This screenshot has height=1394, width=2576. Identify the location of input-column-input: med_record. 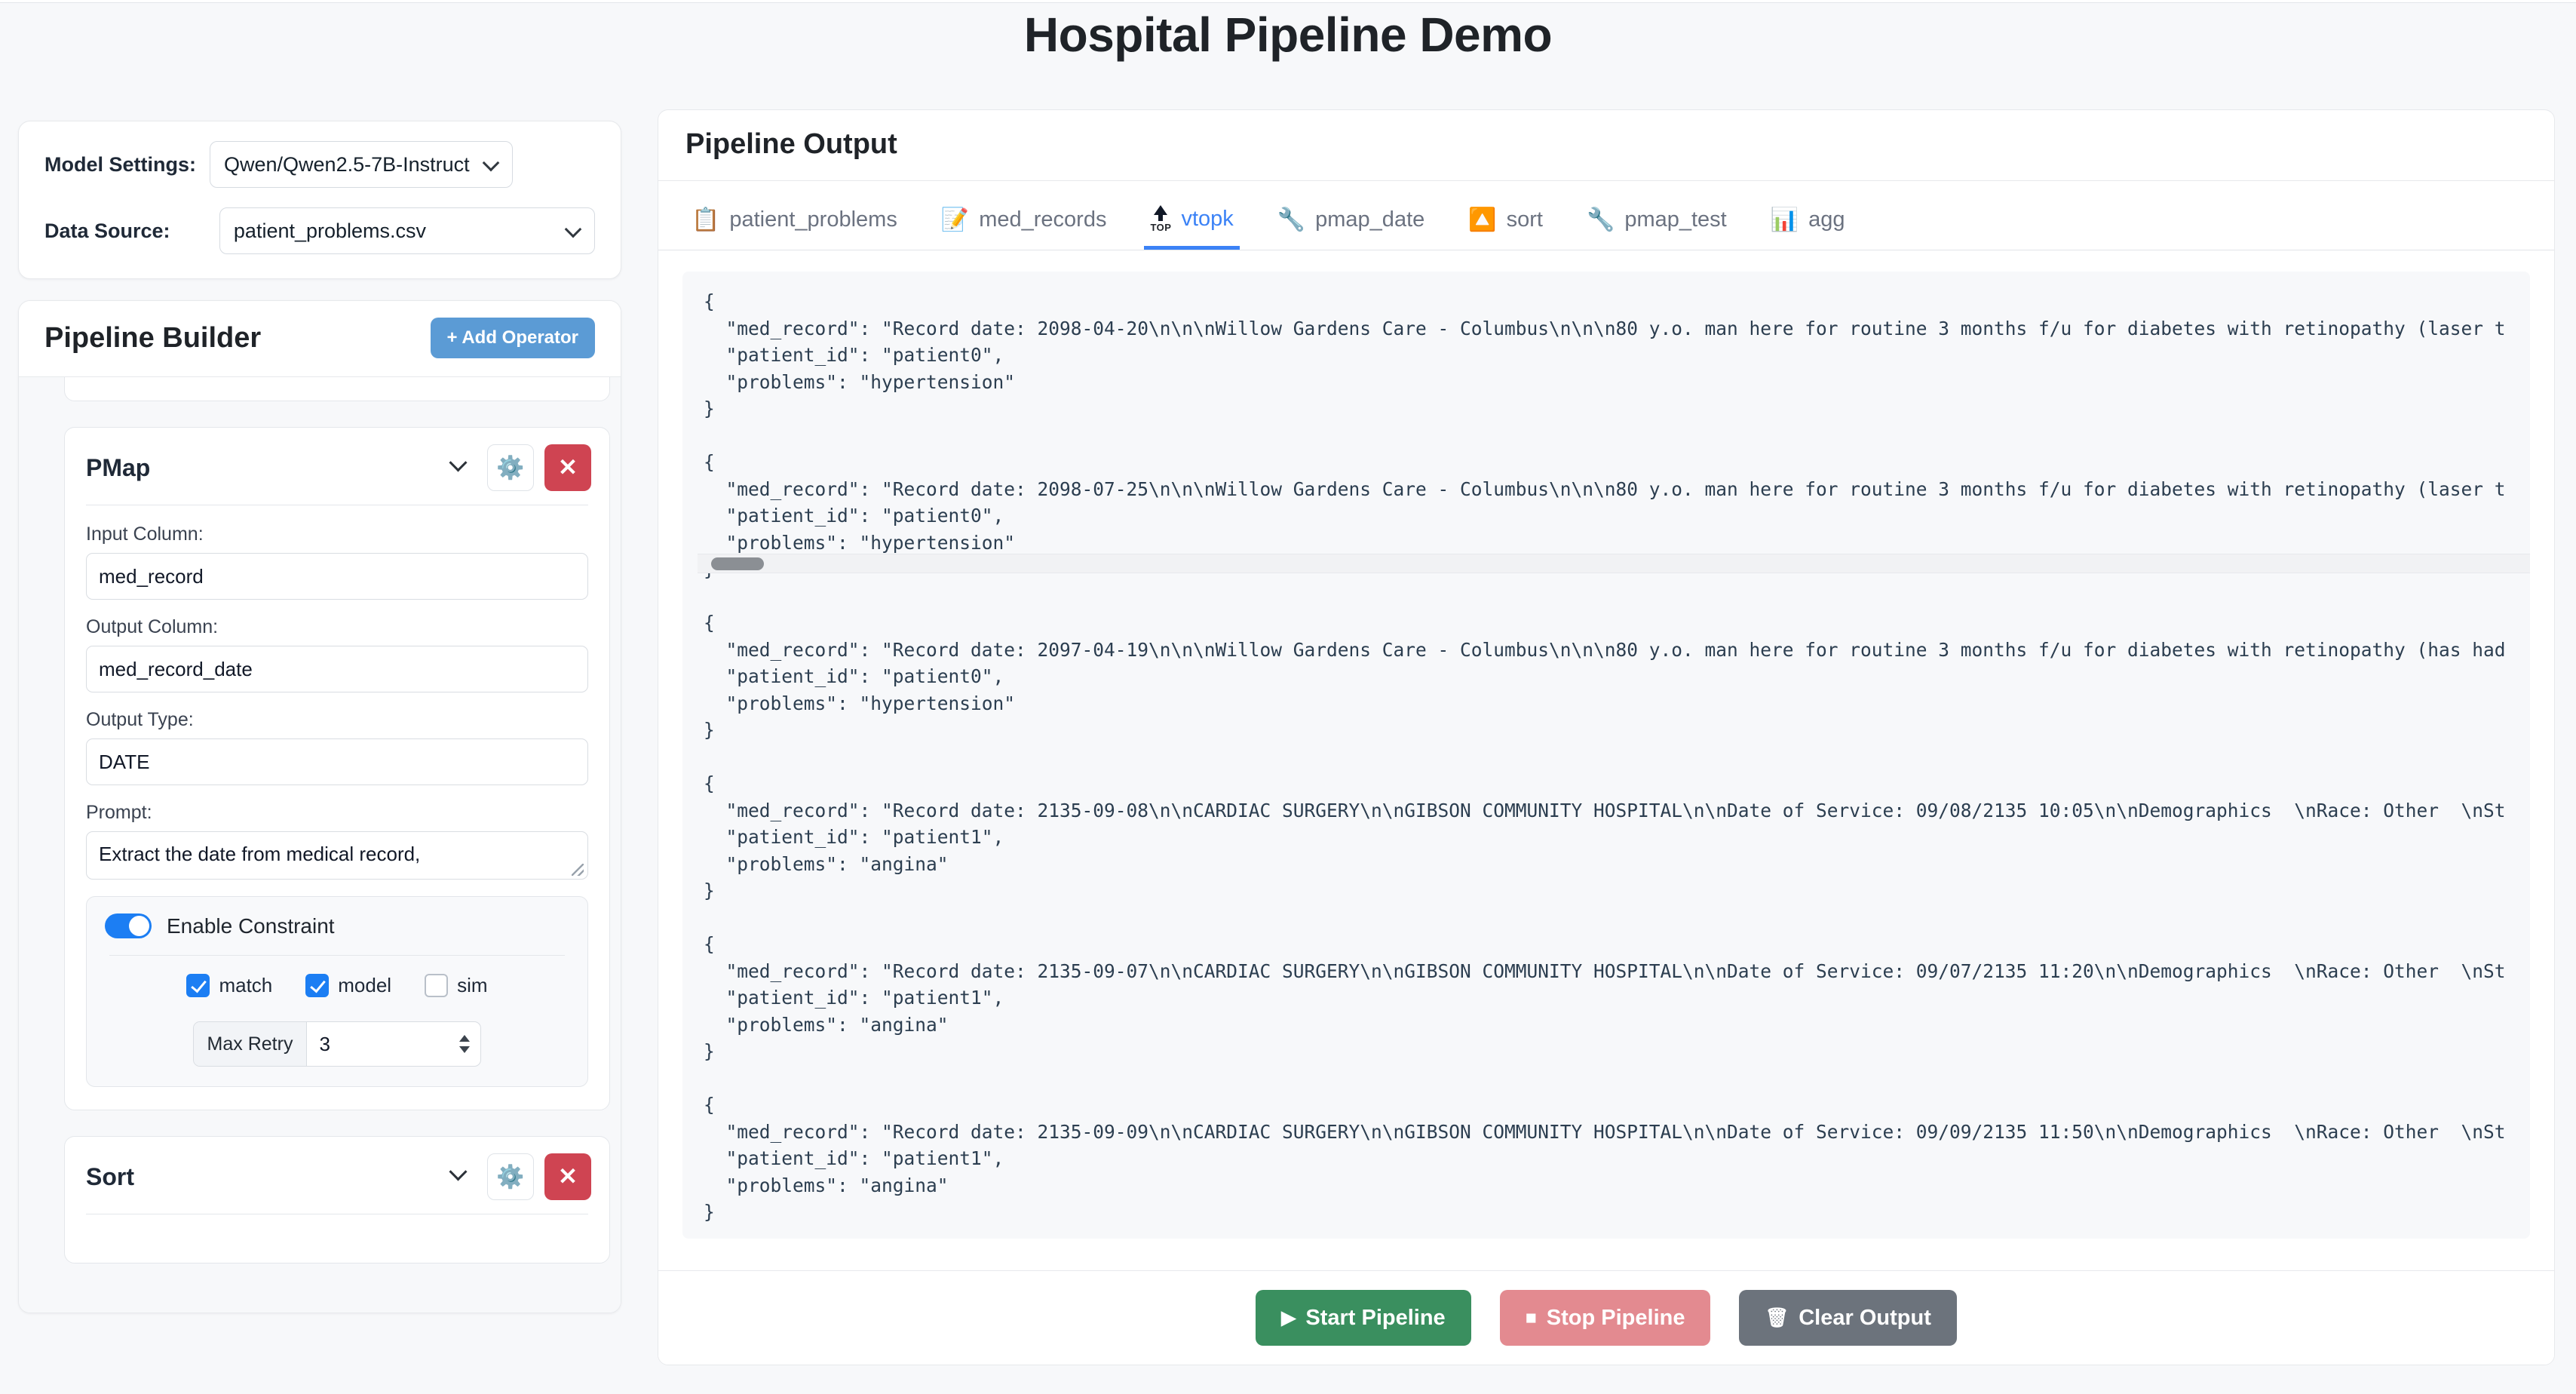
(337, 576).